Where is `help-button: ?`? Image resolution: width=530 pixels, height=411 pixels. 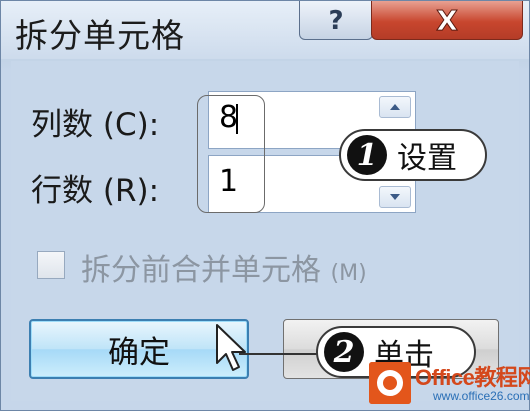 help-button: ? is located at coordinates (336, 20).